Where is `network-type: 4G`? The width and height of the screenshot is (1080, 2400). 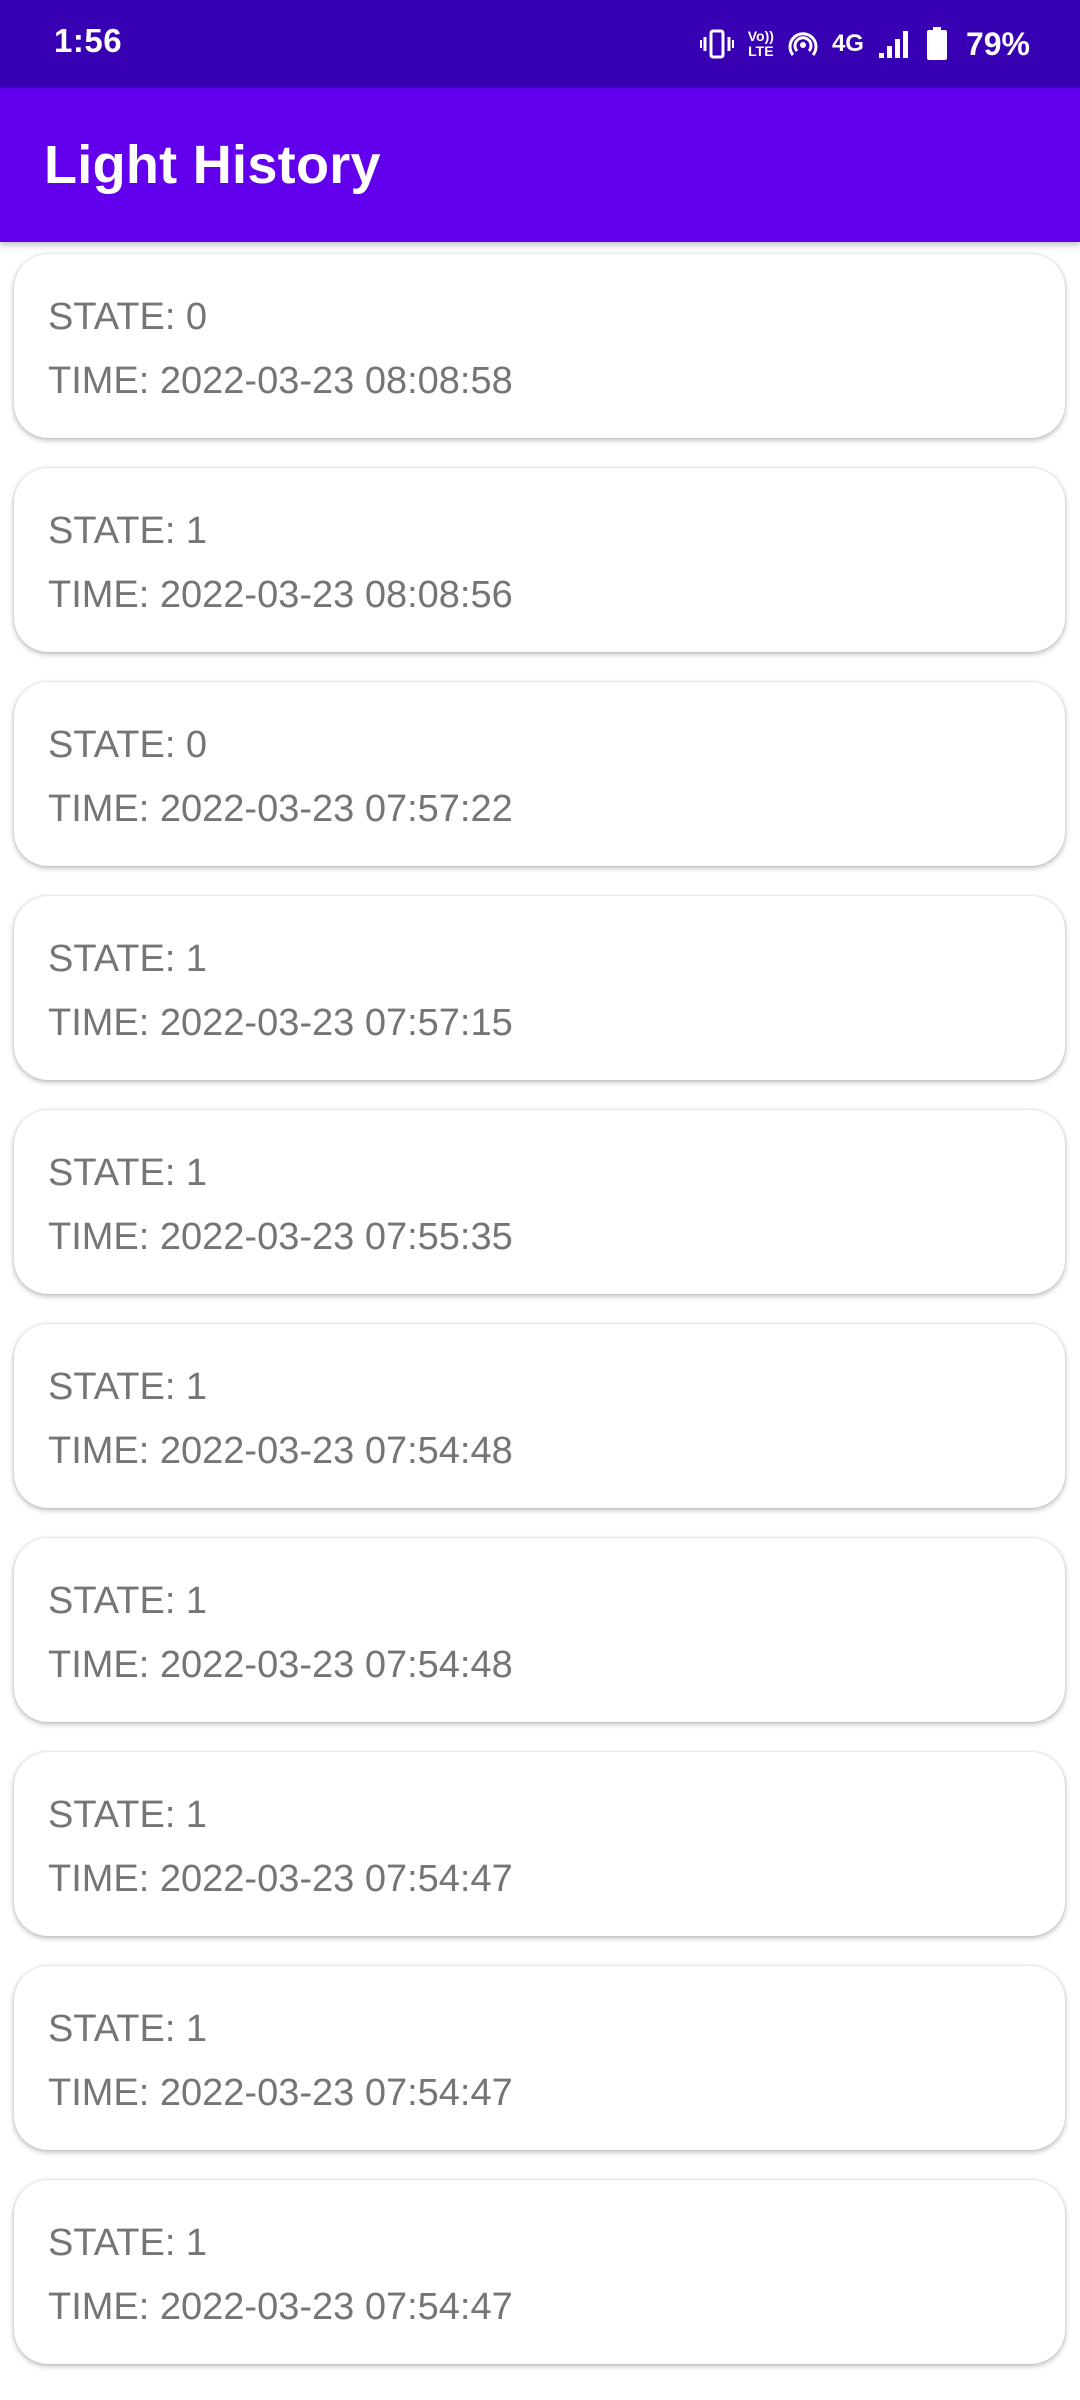
network-type: 4G is located at coordinates (847, 43).